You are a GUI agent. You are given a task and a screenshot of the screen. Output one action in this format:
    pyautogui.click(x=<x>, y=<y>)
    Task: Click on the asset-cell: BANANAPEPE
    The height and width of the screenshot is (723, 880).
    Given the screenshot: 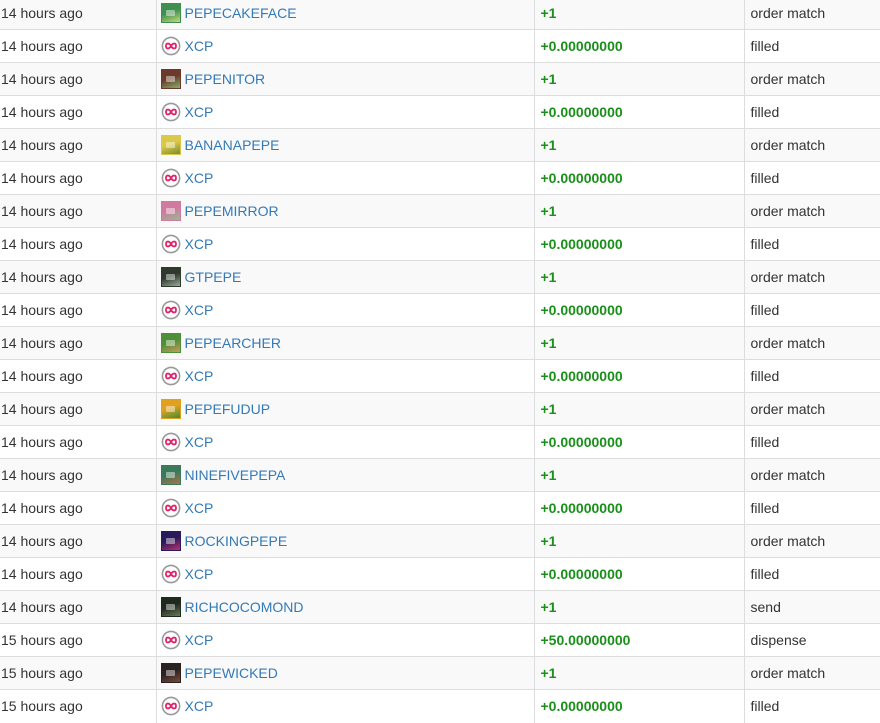 What is the action you would take?
    pyautogui.click(x=344, y=145)
    